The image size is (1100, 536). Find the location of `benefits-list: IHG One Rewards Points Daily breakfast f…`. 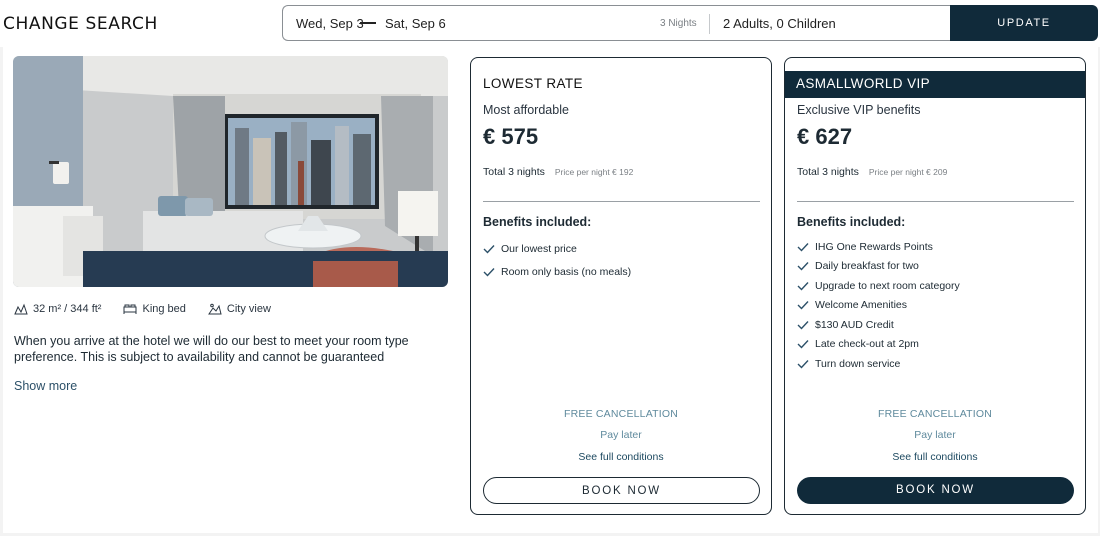

benefits-list: IHG One Rewards Points Daily breakfast f… is located at coordinates (878, 305).